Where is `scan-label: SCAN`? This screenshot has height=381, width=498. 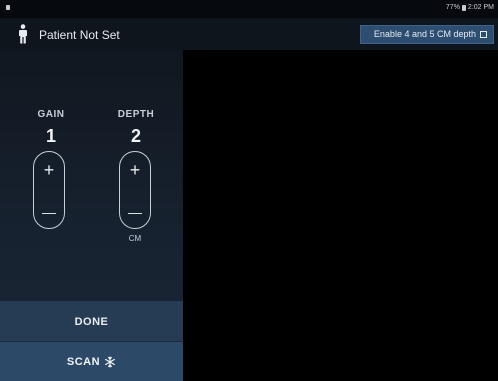 scan-label: SCAN is located at coordinates (83, 361).